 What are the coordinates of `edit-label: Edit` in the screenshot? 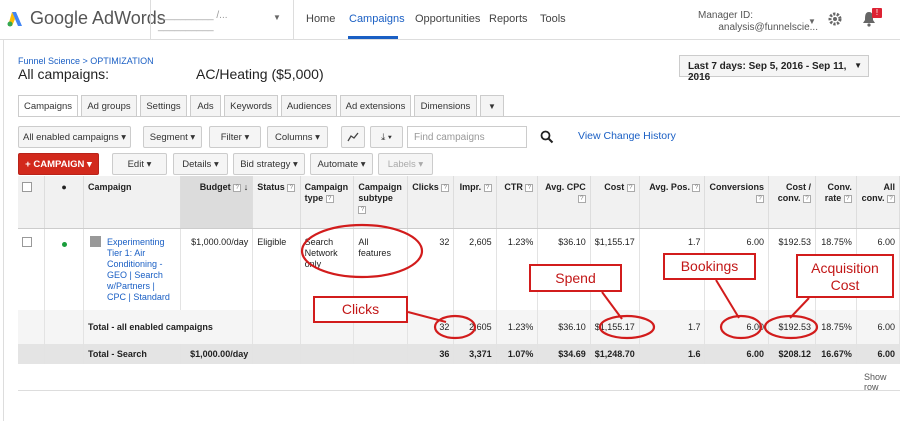 It's located at (135, 164).